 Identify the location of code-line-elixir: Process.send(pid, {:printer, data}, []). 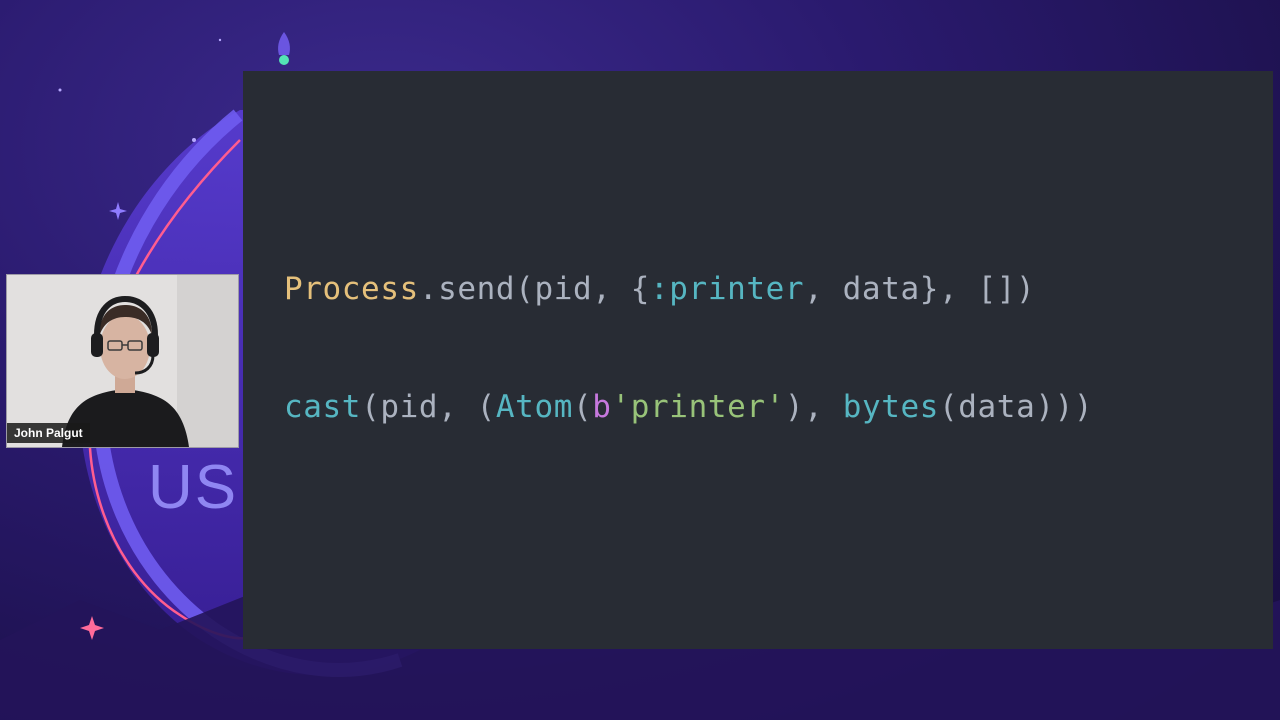
(659, 289).